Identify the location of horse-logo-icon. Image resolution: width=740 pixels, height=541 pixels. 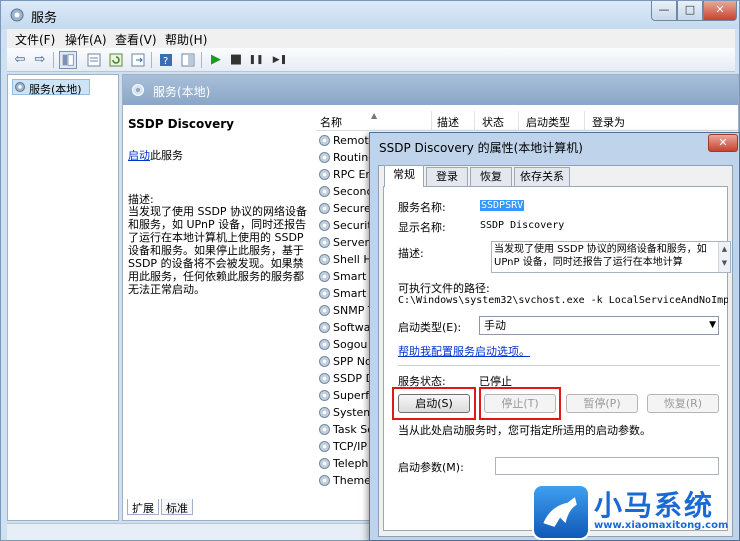
(561, 512).